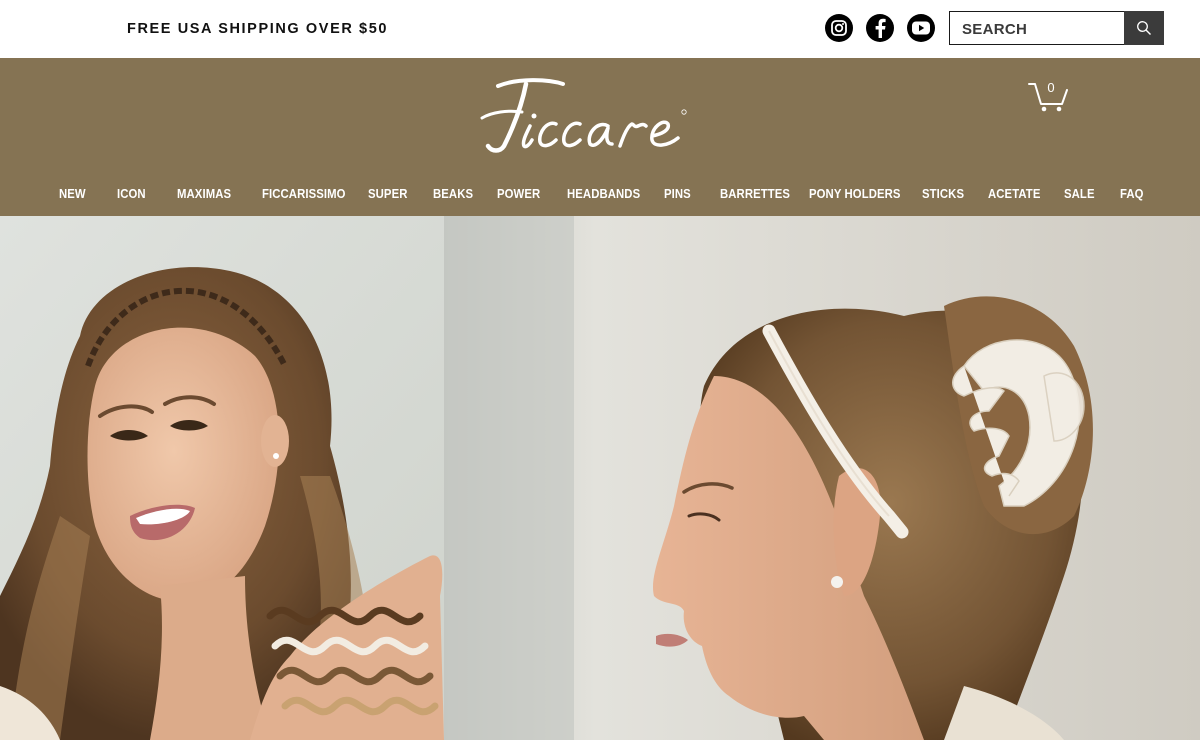 This screenshot has width=1200, height=740. What do you see at coordinates (1037, 28) in the screenshot?
I see `search-input` at bounding box center [1037, 28].